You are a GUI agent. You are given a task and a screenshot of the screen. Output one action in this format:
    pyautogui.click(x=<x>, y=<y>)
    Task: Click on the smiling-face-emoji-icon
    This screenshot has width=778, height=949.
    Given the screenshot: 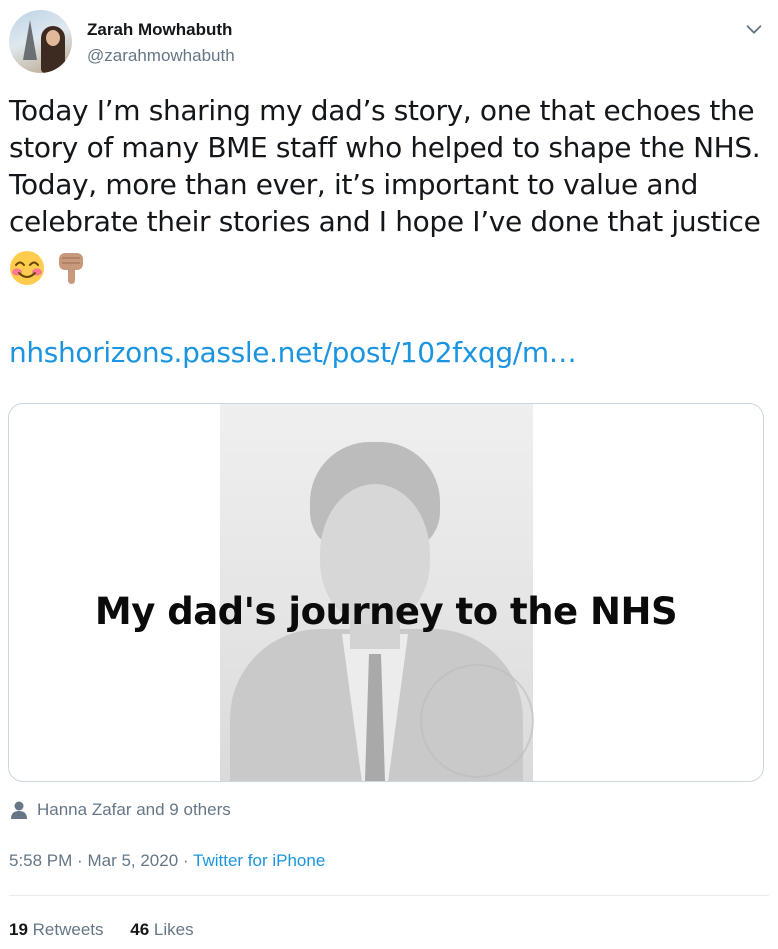 What is the action you would take?
    pyautogui.click(x=27, y=268)
    